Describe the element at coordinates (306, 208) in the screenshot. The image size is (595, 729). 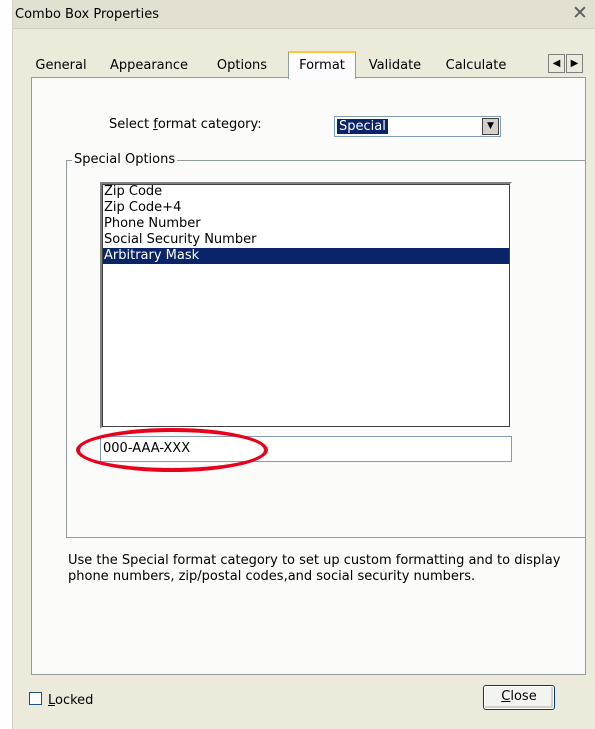
I see `list-item: Zip Code+4` at that location.